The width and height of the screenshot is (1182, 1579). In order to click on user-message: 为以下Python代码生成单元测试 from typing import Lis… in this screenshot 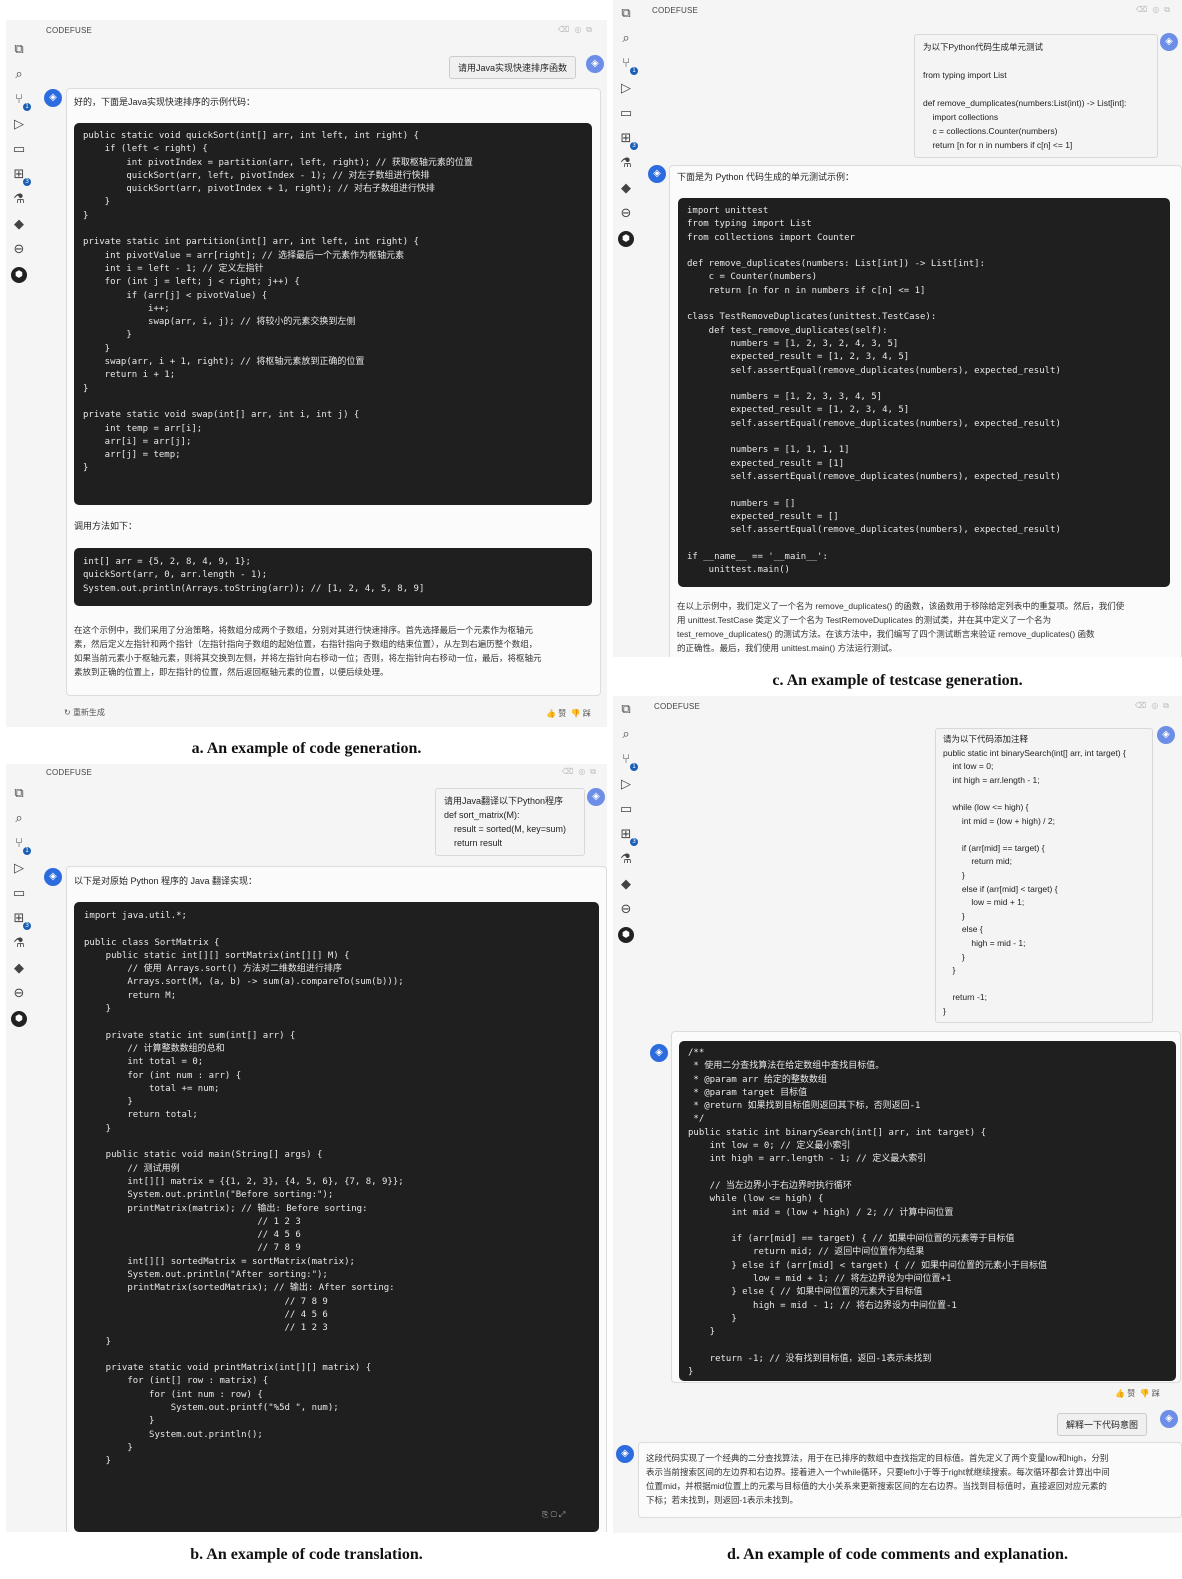, I will do `click(1036, 96)`.